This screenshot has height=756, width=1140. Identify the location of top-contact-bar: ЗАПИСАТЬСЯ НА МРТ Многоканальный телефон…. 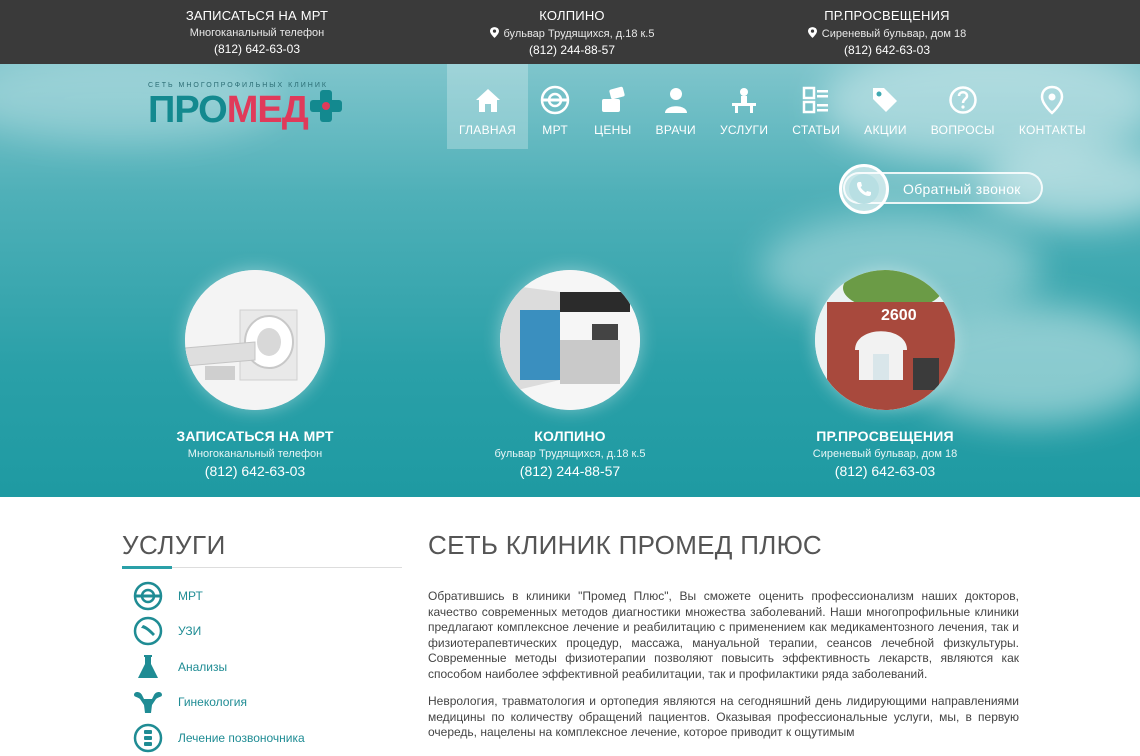
(570, 32).